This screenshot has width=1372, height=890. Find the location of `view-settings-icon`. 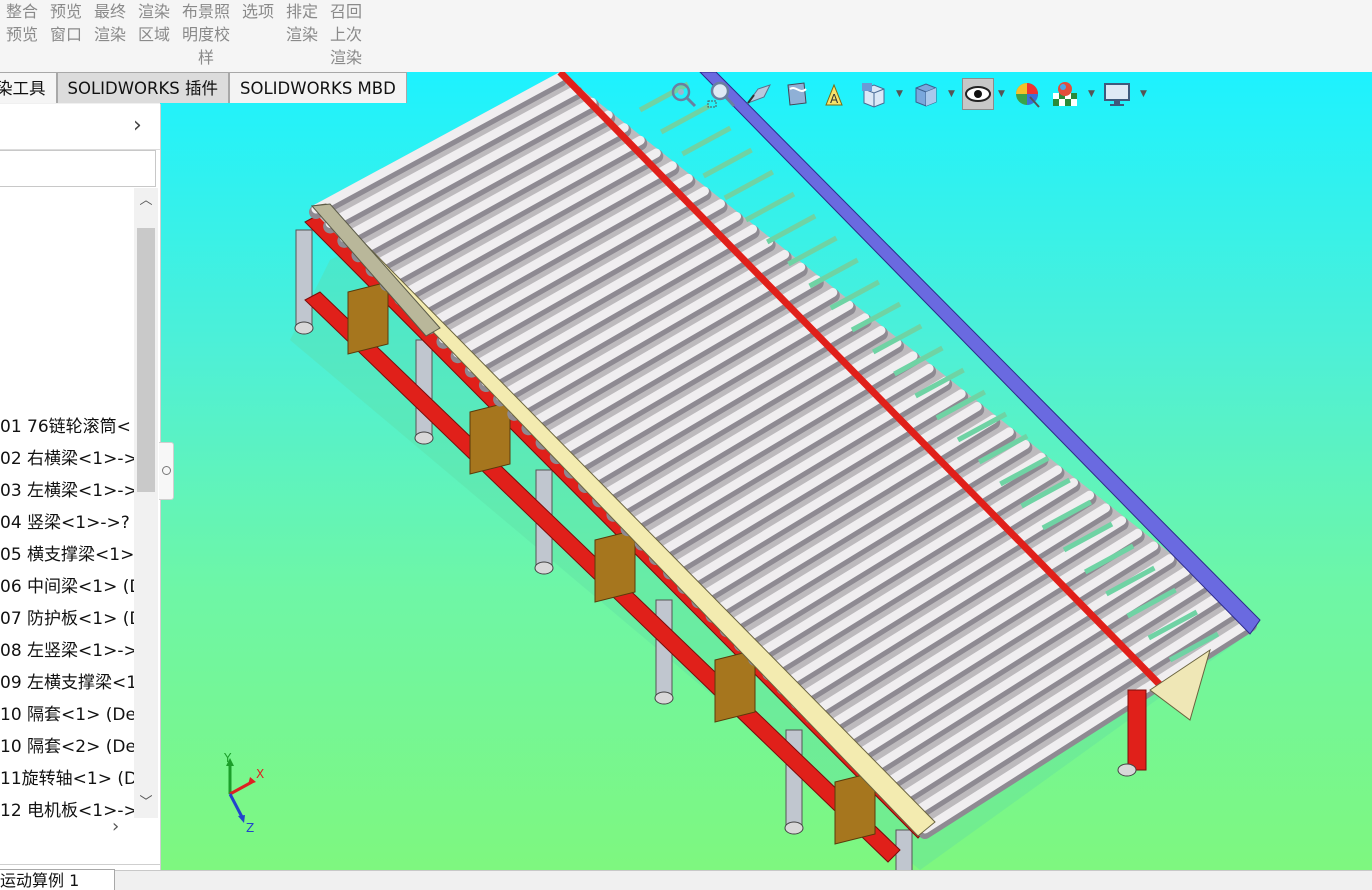

view-settings-icon is located at coordinates (1117, 94).